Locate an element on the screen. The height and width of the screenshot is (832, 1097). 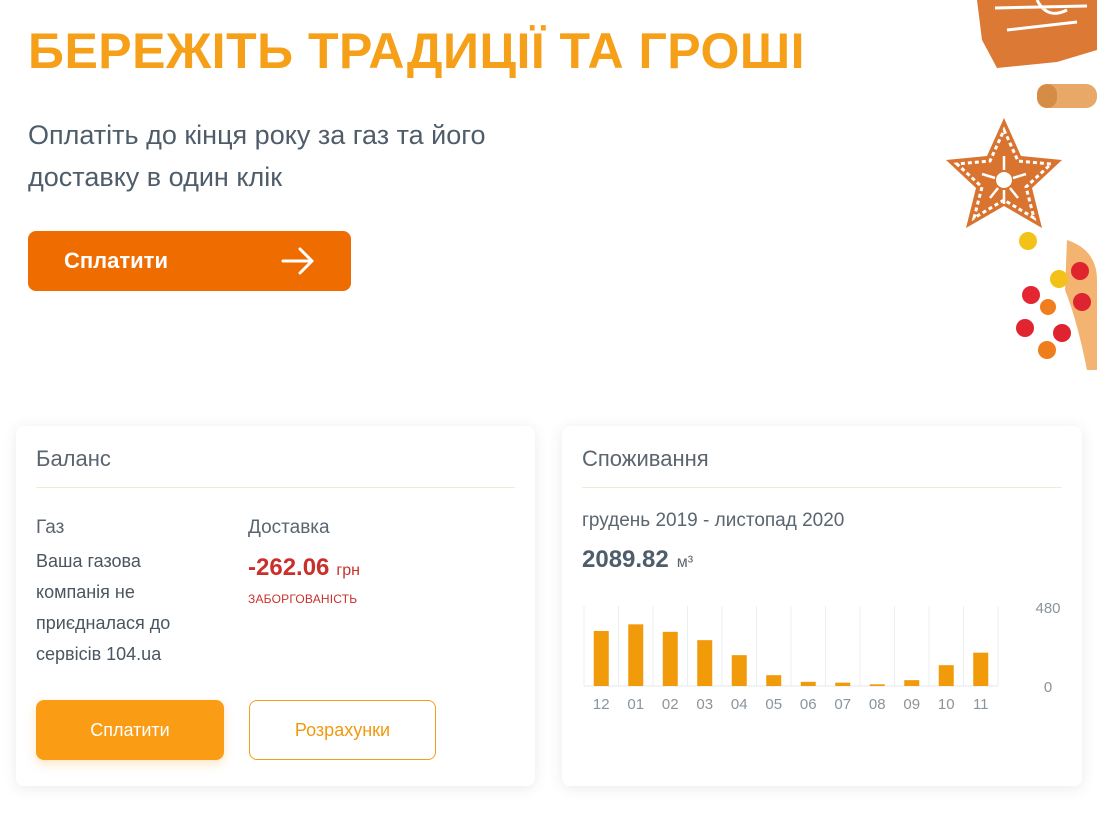
chart-y-tick: 0 is located at coordinates (1048, 687).